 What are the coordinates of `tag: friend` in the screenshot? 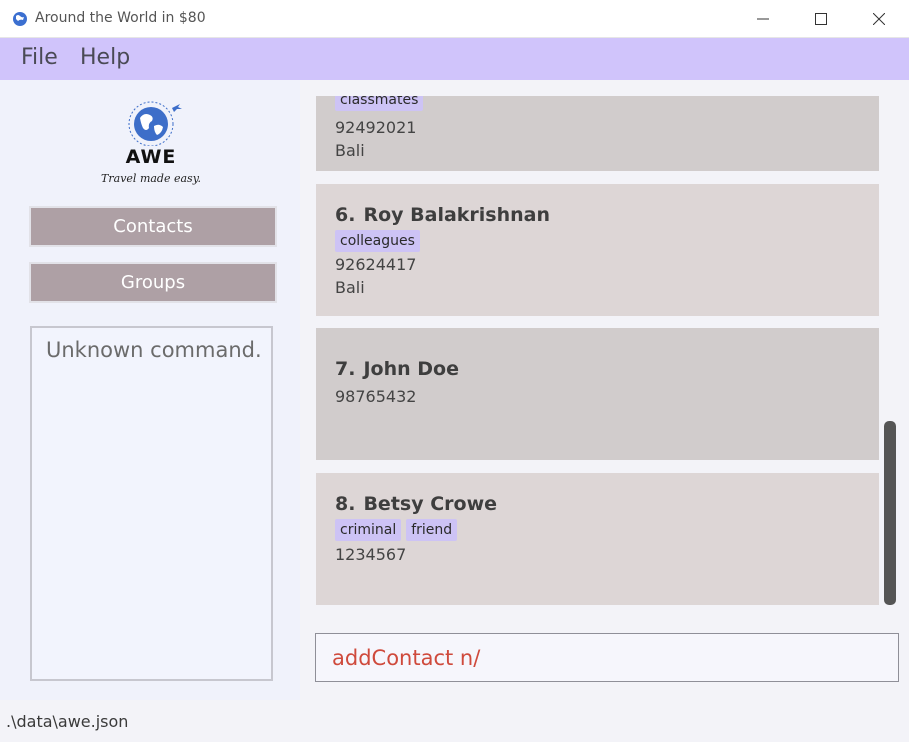 It's located at (432, 530).